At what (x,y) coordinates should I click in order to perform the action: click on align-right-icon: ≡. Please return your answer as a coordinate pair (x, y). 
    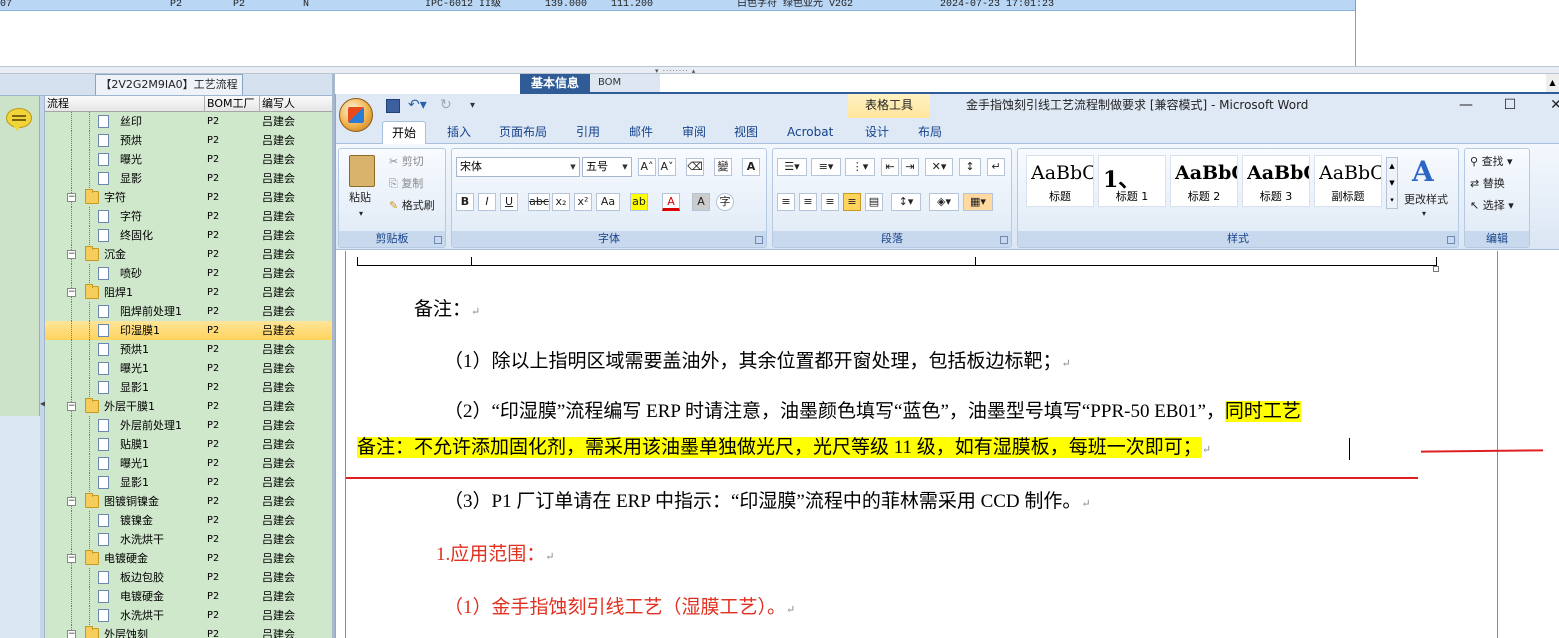
    Looking at the image, I should click on (830, 202).